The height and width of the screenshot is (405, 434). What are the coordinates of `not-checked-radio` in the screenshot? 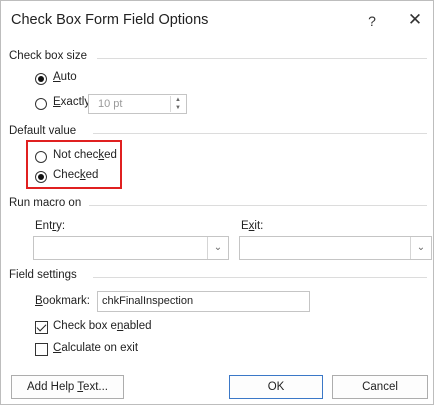 It's located at (41, 157).